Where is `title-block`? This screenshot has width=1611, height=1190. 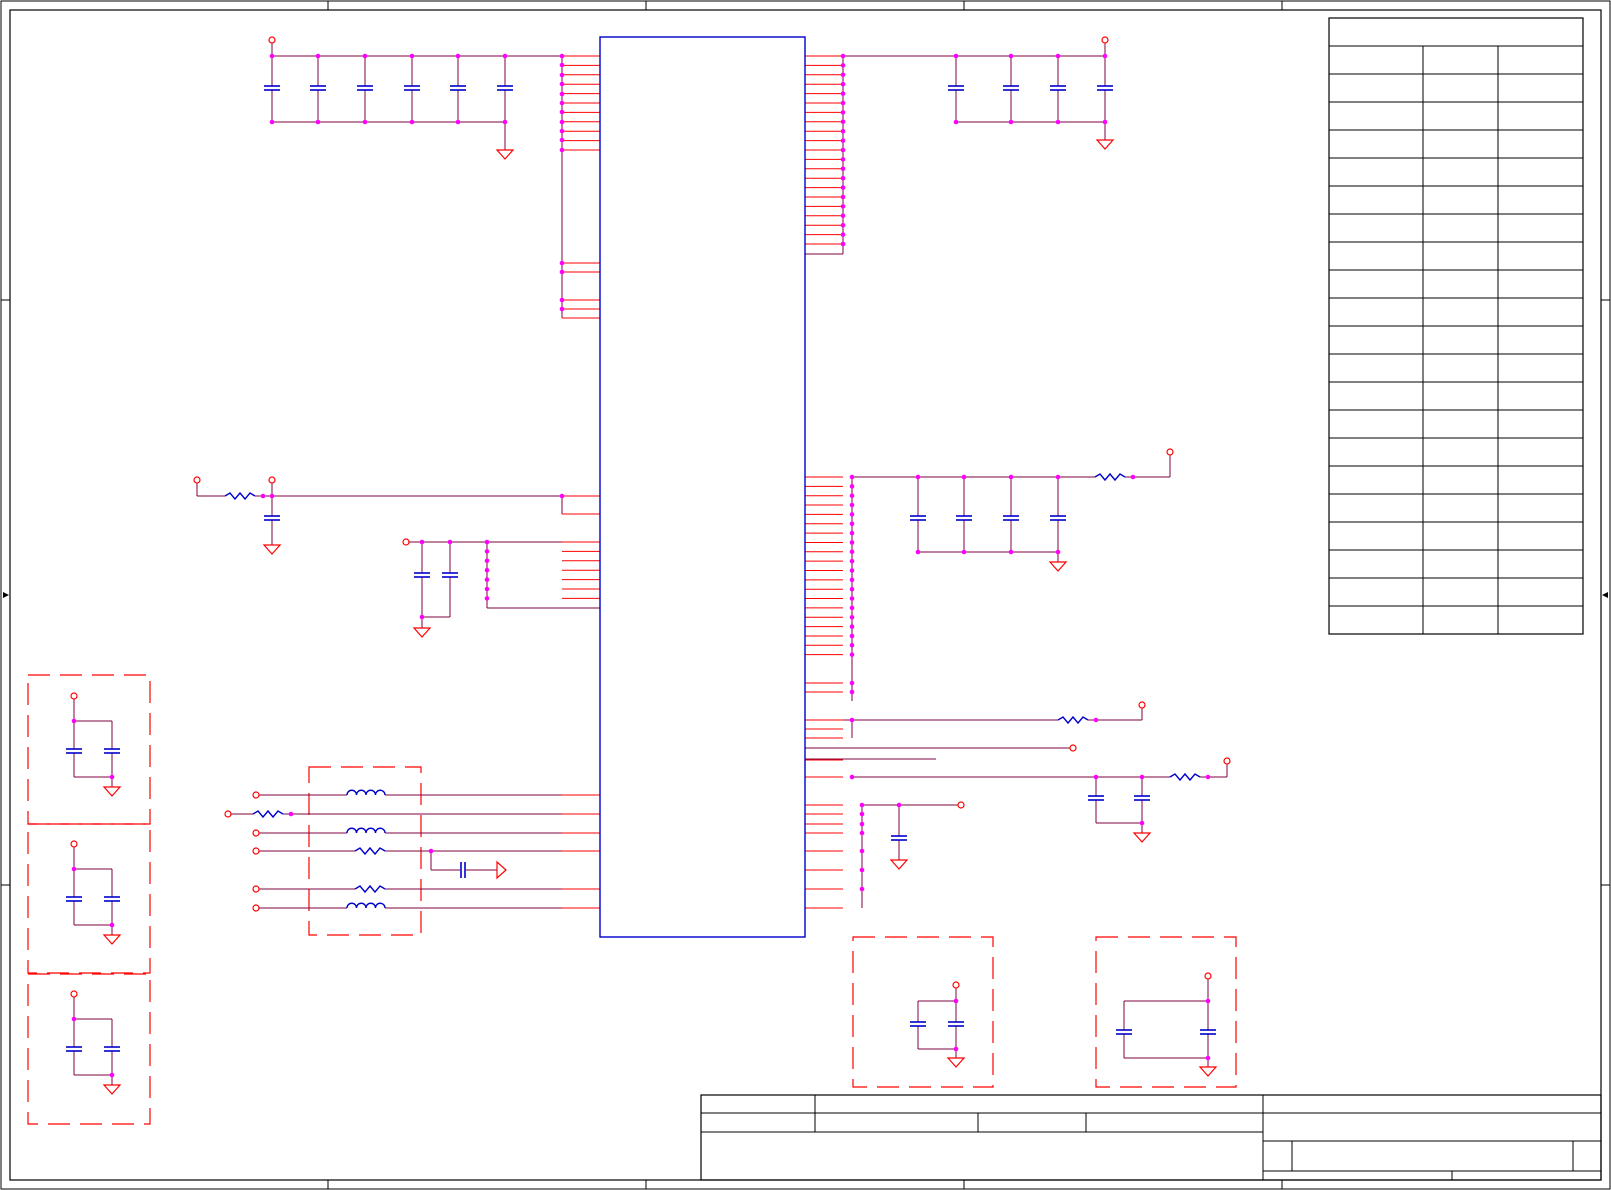
title-block is located at coordinates (1151, 1137).